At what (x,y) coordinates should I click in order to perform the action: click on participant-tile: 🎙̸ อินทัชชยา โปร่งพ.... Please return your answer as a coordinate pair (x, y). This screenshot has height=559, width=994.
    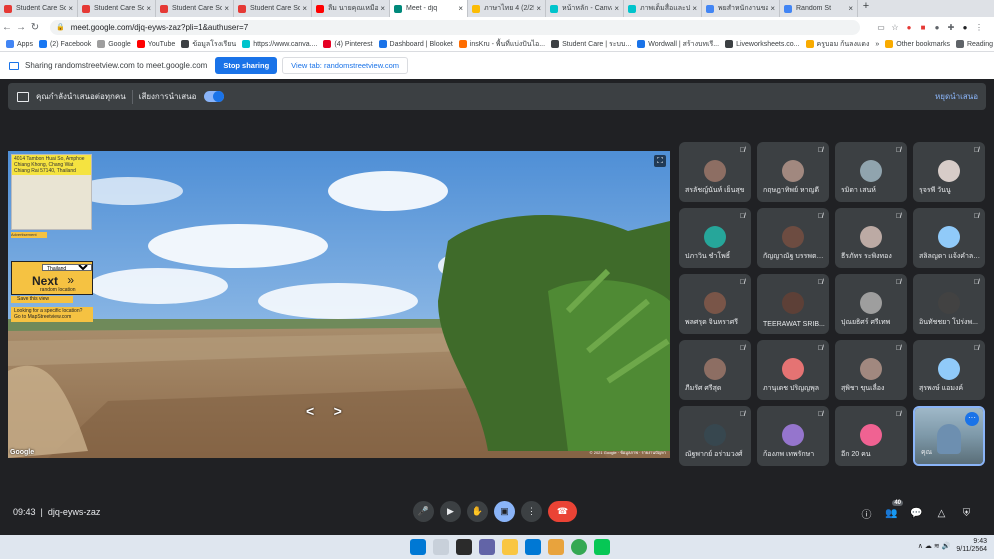
    Looking at the image, I should click on (949, 304).